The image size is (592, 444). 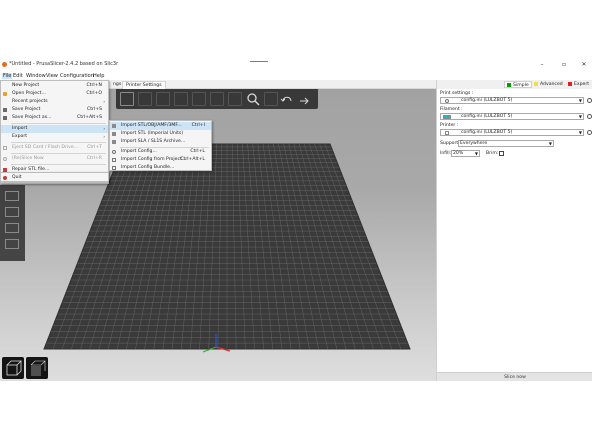 What do you see at coordinates (542, 65) in the screenshot?
I see `minimize-icon: –` at bounding box center [542, 65].